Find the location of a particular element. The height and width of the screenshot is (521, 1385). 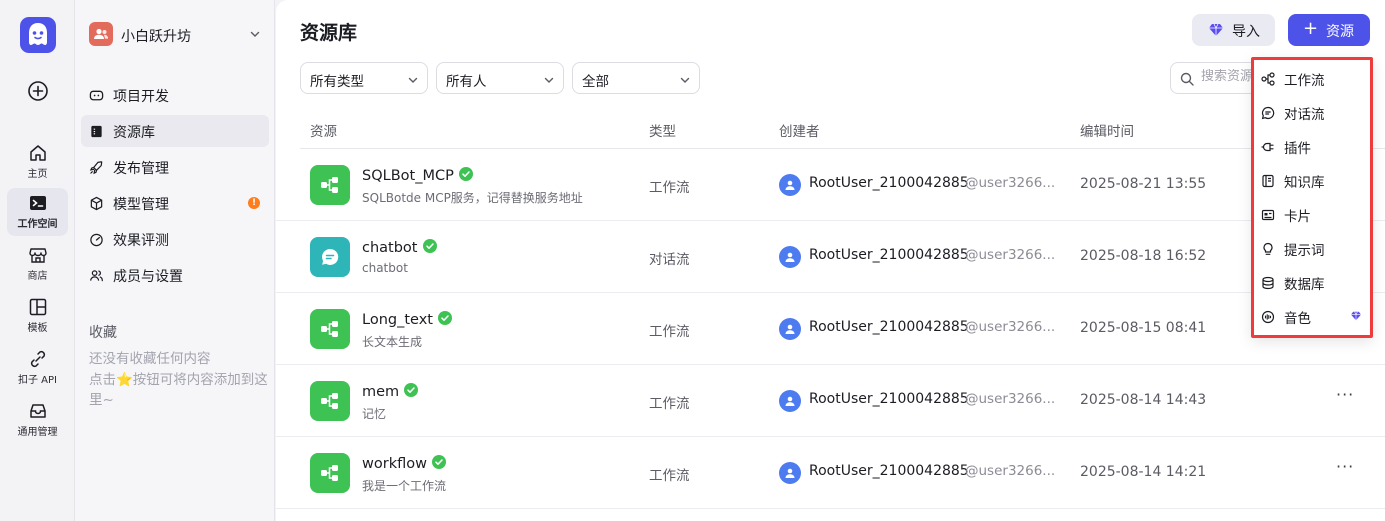

menu-item-plugin: 插件 is located at coordinates (1312, 146).